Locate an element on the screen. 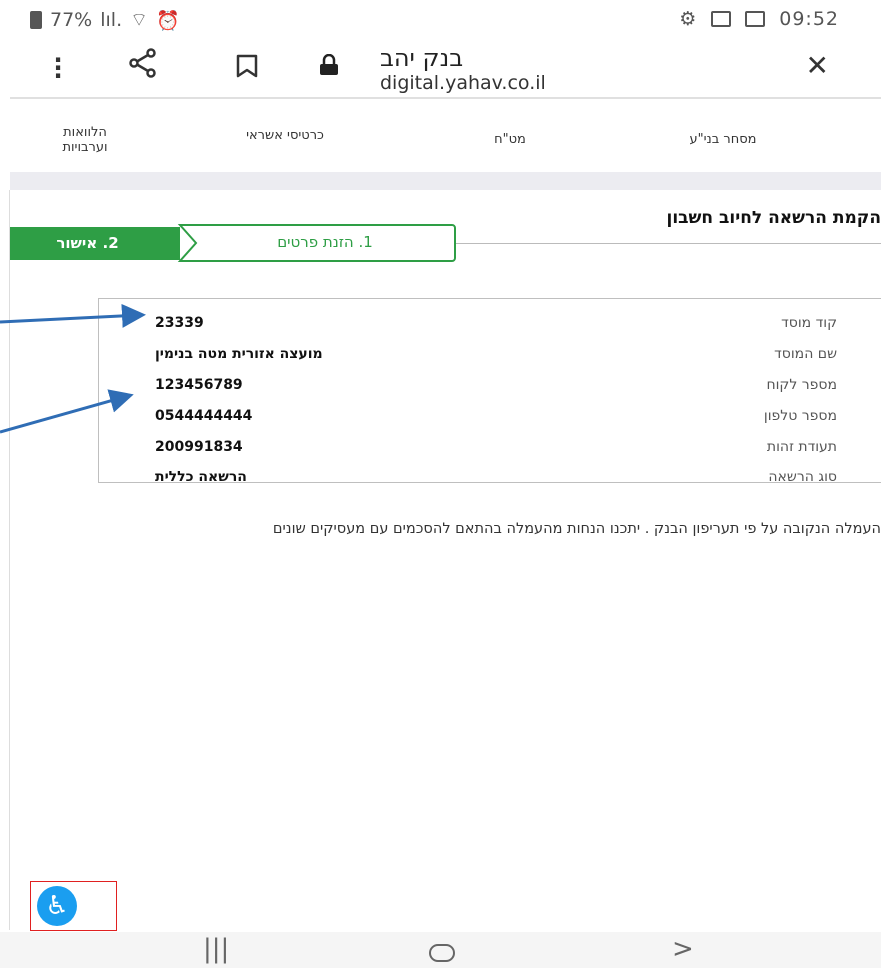 The width and height of the screenshot is (881, 968). bookmark-icon is located at coordinates (247, 68).